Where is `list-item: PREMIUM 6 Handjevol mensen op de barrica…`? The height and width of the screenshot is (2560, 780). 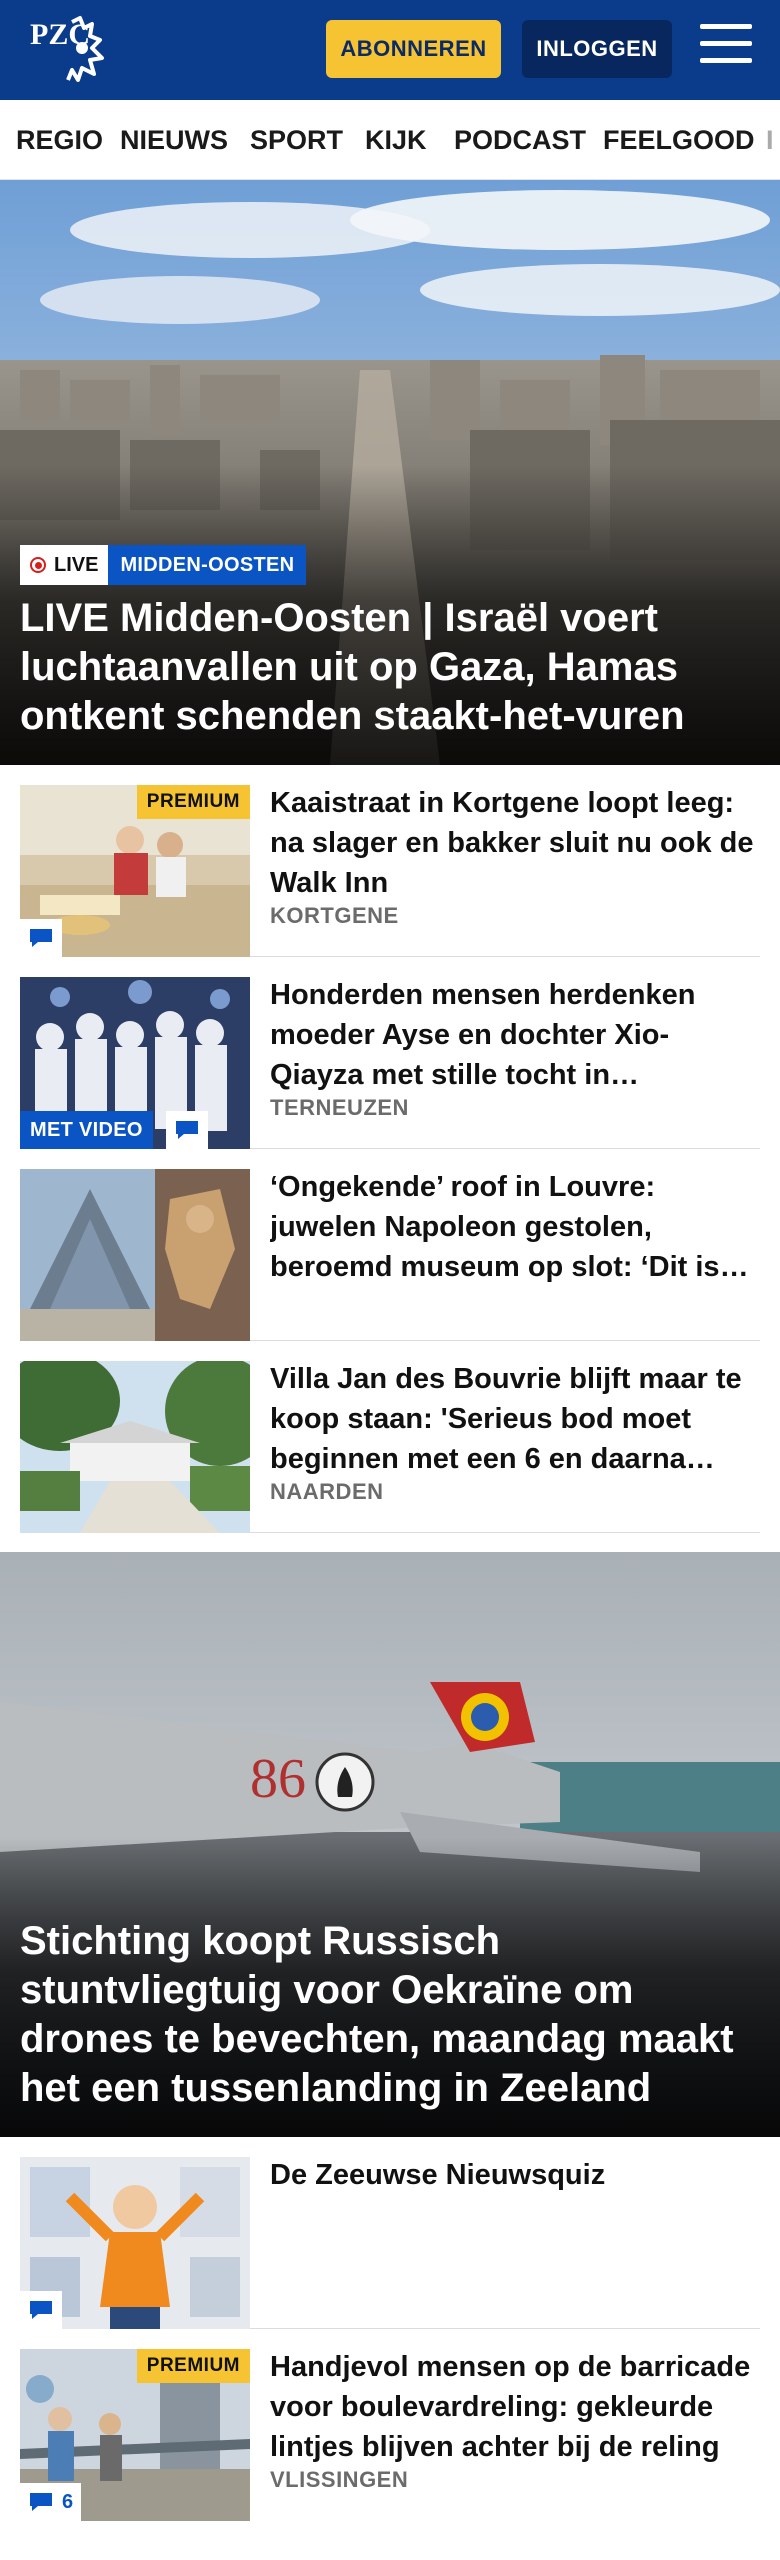 list-item: PREMIUM 6 Handjevol mensen op de barrica… is located at coordinates (390, 2425).